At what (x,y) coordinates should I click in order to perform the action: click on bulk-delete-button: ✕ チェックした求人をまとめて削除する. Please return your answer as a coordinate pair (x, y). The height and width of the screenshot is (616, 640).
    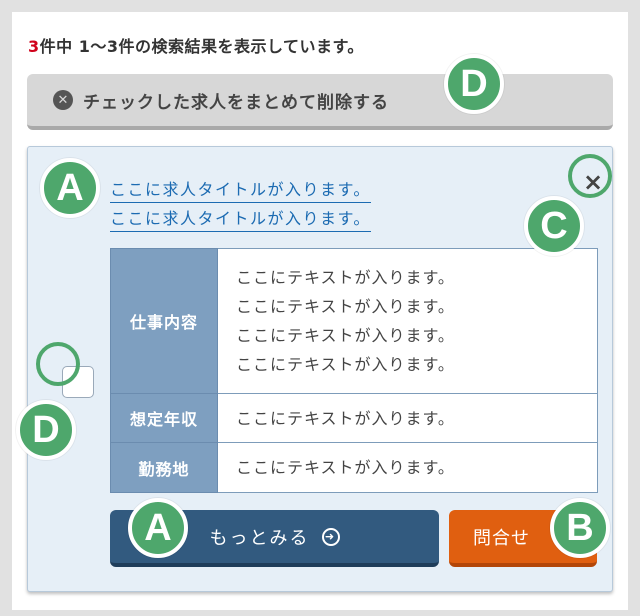
    Looking at the image, I should click on (320, 102).